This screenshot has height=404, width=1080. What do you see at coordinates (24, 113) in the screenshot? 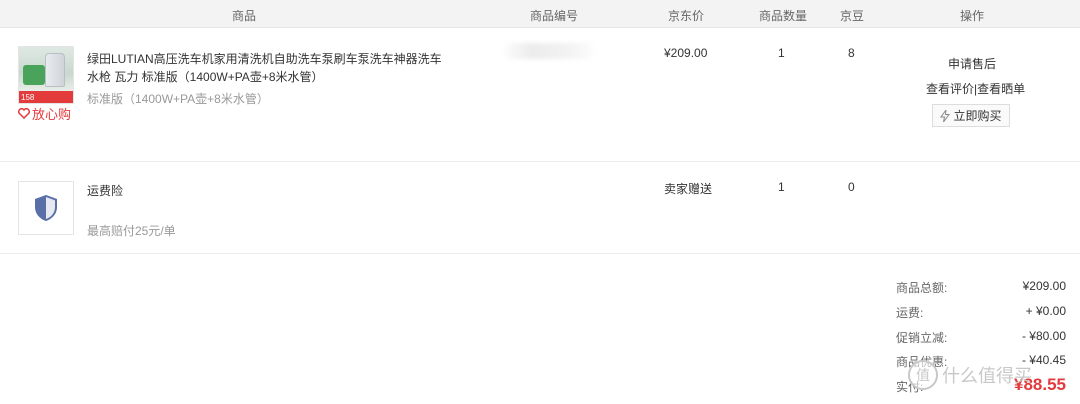
I see `heart-icon` at bounding box center [24, 113].